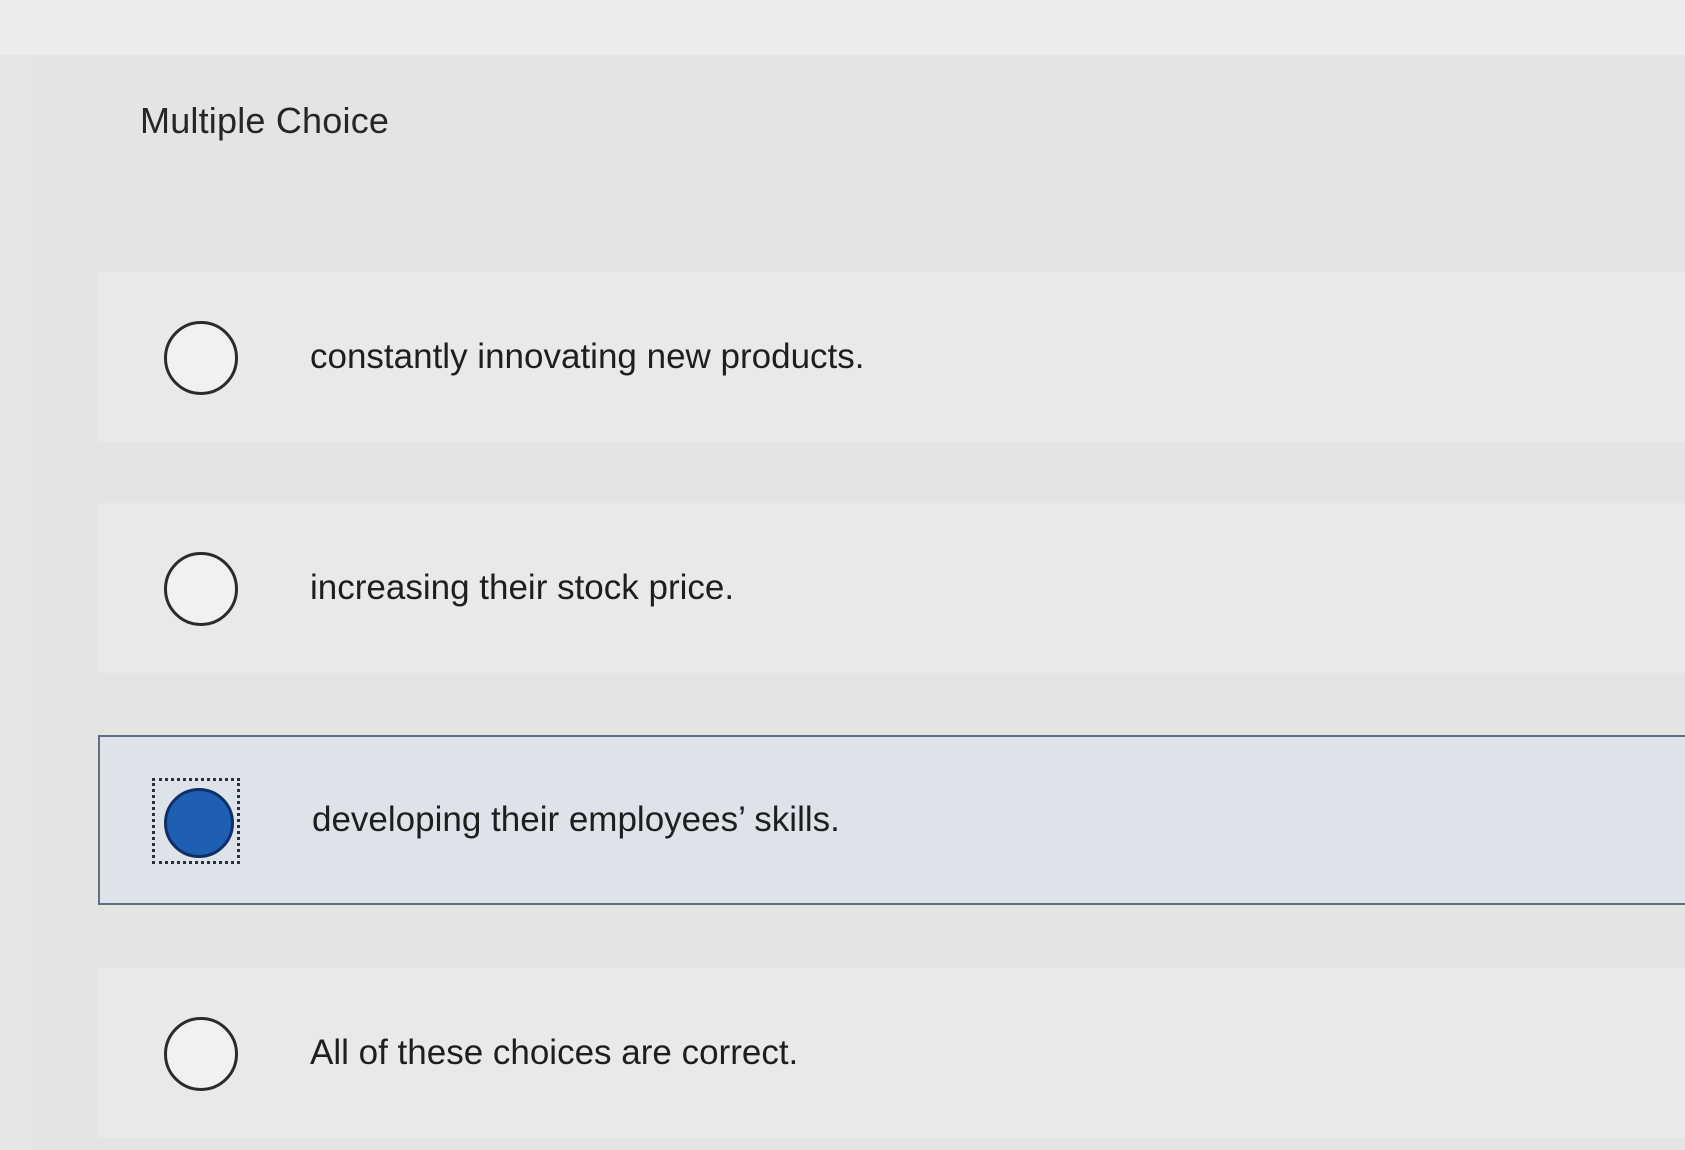 This screenshot has width=1685, height=1150. I want to click on choice-option-4: All of these choices are correct., so click(891, 1053).